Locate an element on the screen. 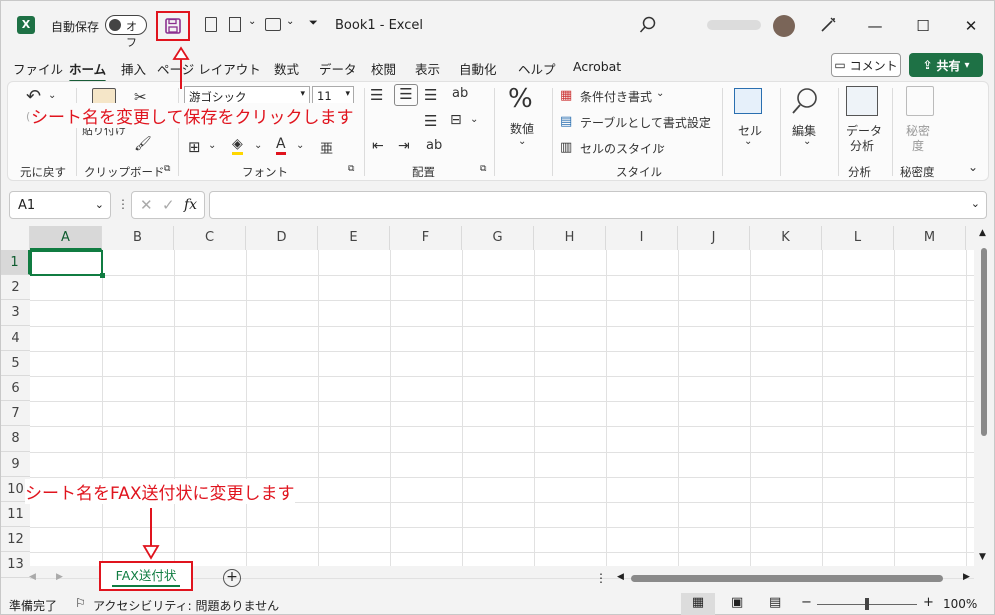  increase-indent-icon: ⇥ is located at coordinates (404, 146).